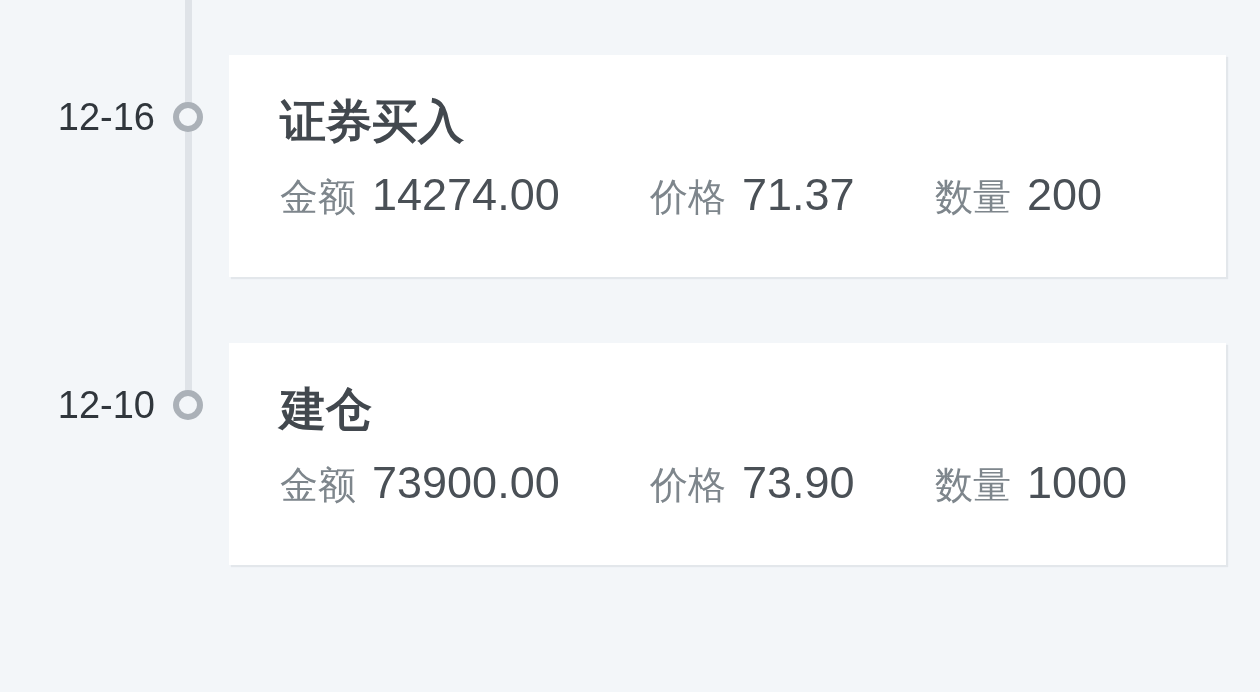 The image size is (1260, 692). What do you see at coordinates (1065, 195) in the screenshot?
I see `field-value: 200` at bounding box center [1065, 195].